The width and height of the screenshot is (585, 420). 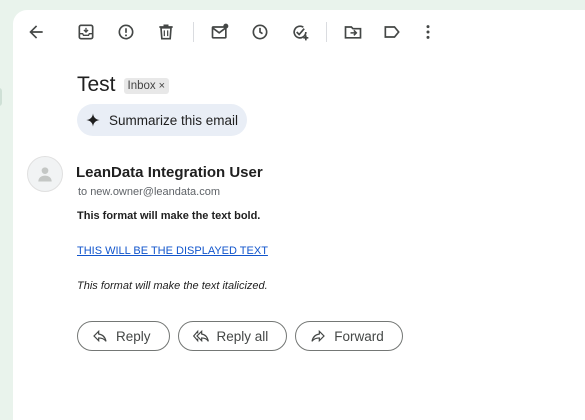 I want to click on snooze-icon, so click(x=260, y=32).